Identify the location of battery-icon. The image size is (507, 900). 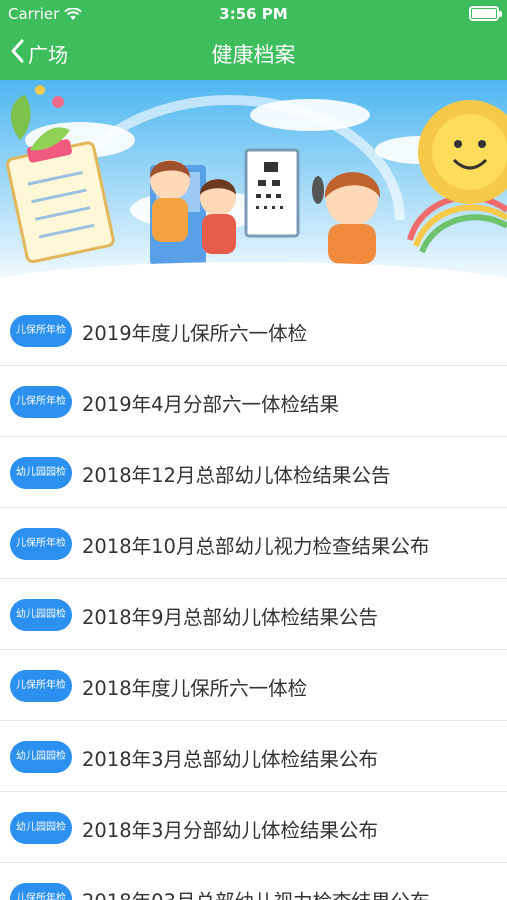
(485, 13).